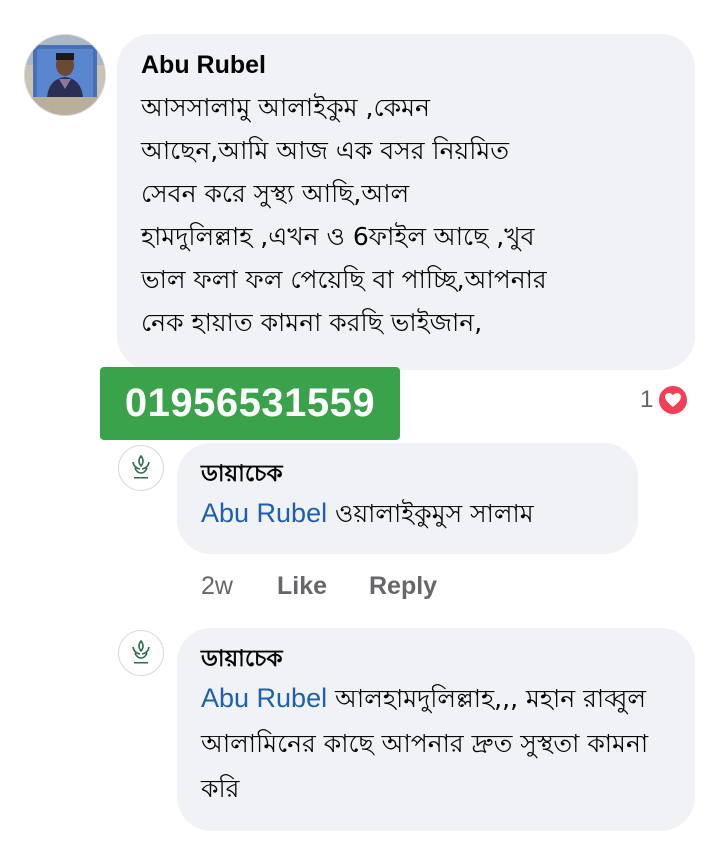 This screenshot has height=841, width=720. I want to click on reply-bubble: ডায়াচেক Abu Rubel ওয়ালাইকুমুস সালাম, so click(407, 498).